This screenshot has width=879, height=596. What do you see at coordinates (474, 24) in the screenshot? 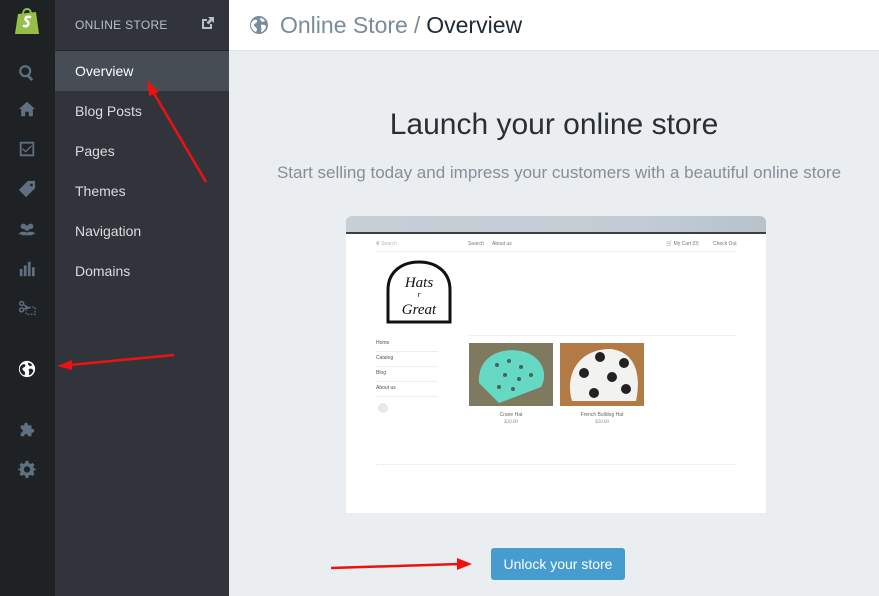
I see `page-title: Overview` at bounding box center [474, 24].